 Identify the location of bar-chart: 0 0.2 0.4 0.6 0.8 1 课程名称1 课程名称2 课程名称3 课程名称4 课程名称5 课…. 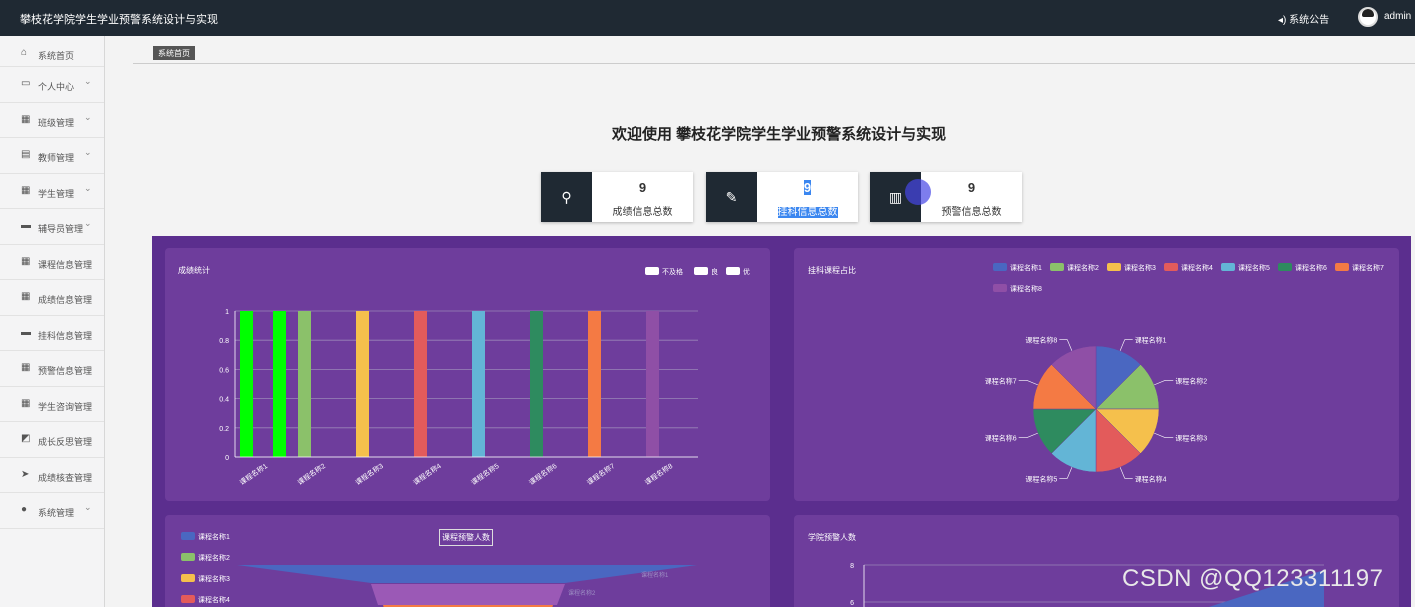
(458, 398).